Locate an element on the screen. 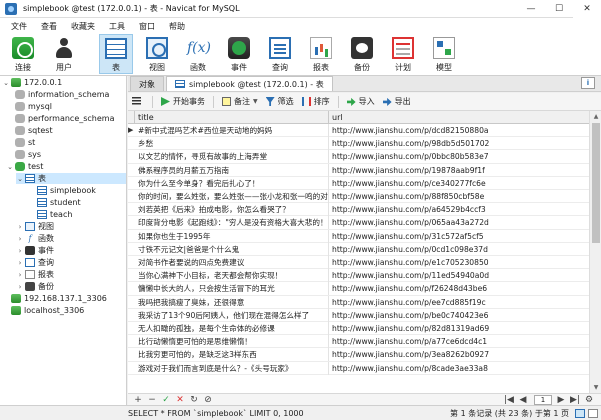 The width and height of the screenshot is (601, 420). cell-url: http://www.jianshu.com/p/ce340277fc6e is located at coordinates (459, 183).